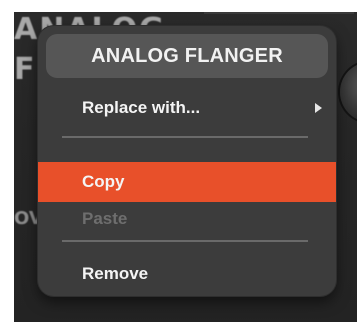 The height and width of the screenshot is (322, 357). What do you see at coordinates (187, 219) in the screenshot?
I see `menu-item-paste: Paste` at bounding box center [187, 219].